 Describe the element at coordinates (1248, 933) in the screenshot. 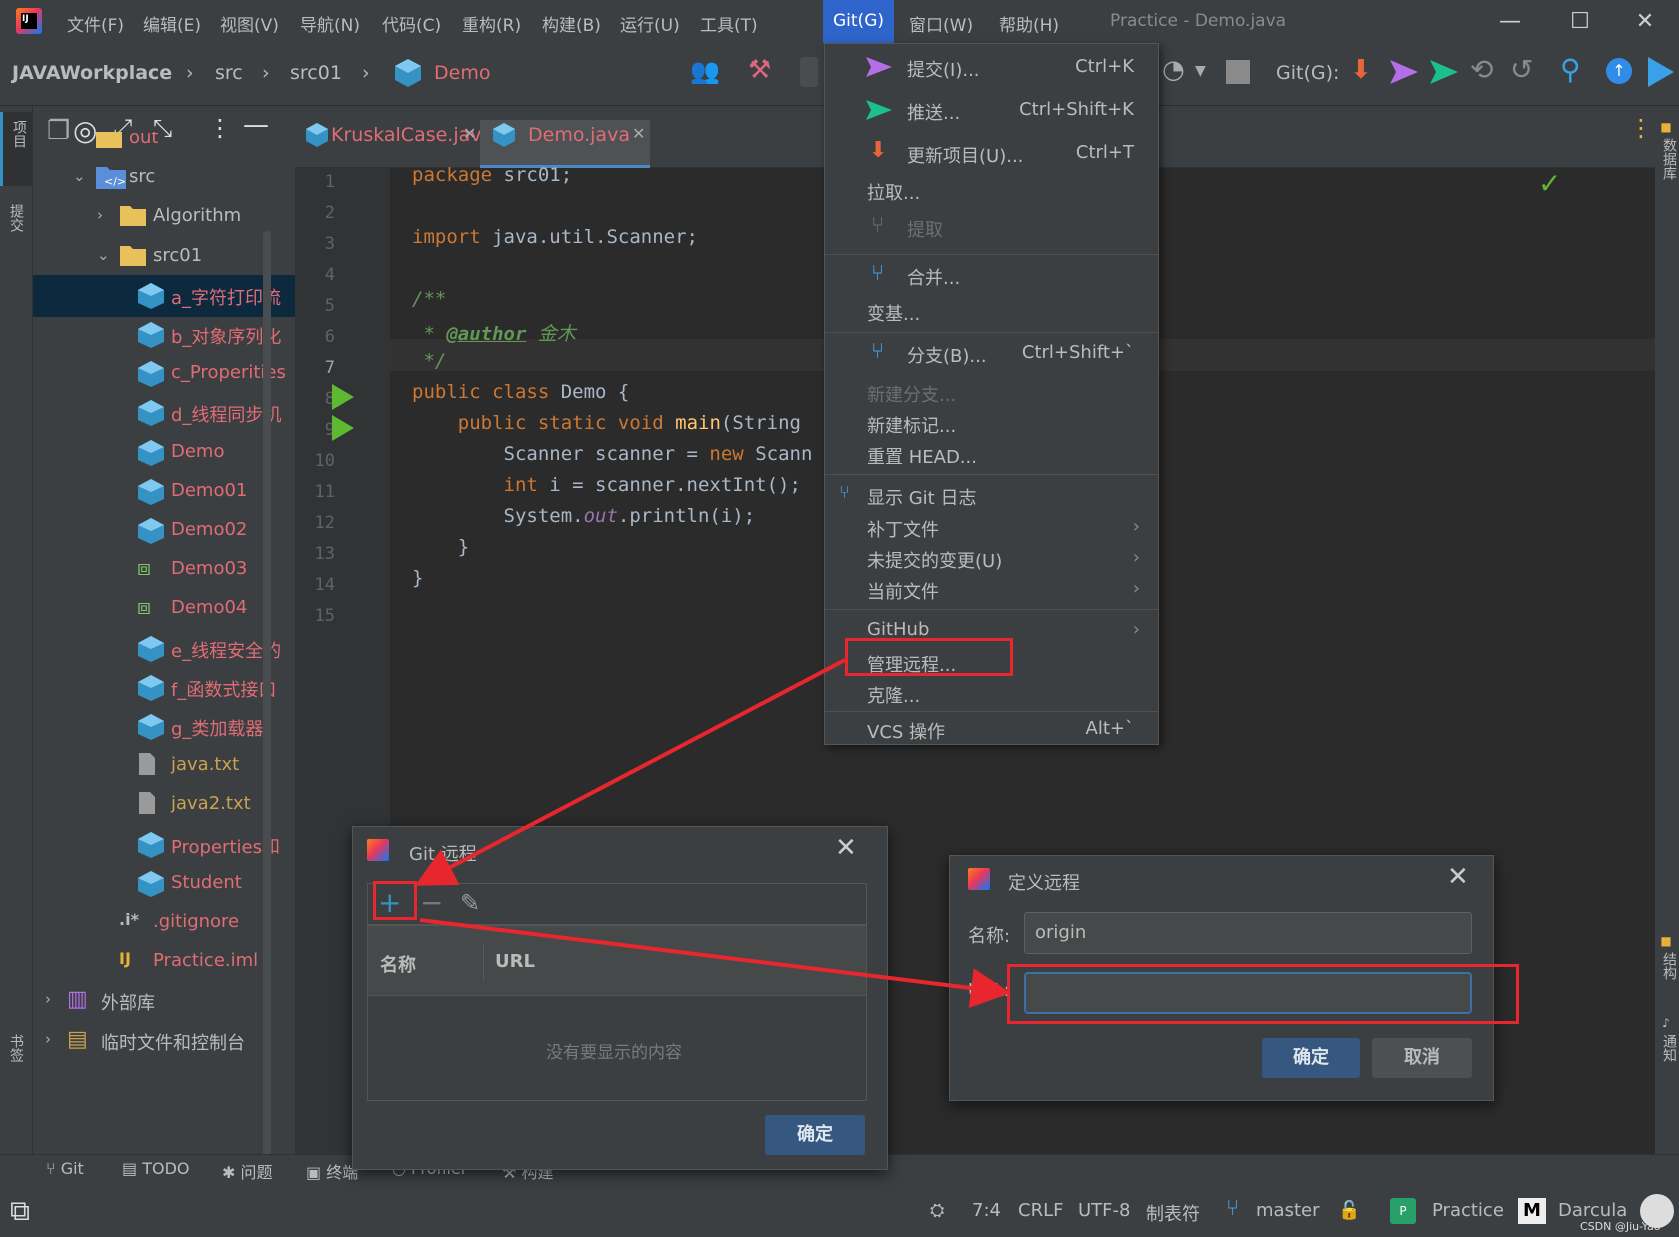

I see `name-input: origin` at that location.